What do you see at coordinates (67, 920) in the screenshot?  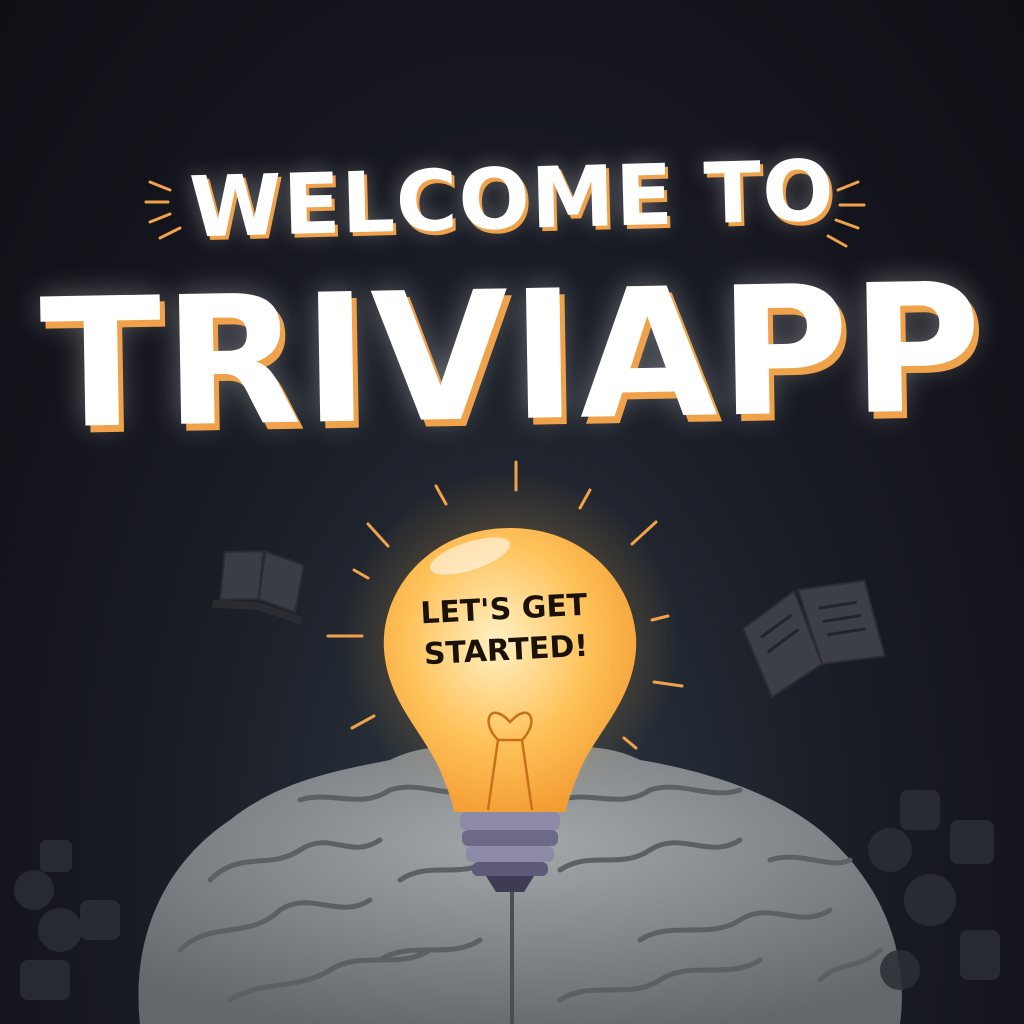 I see `game-pieces-left` at bounding box center [67, 920].